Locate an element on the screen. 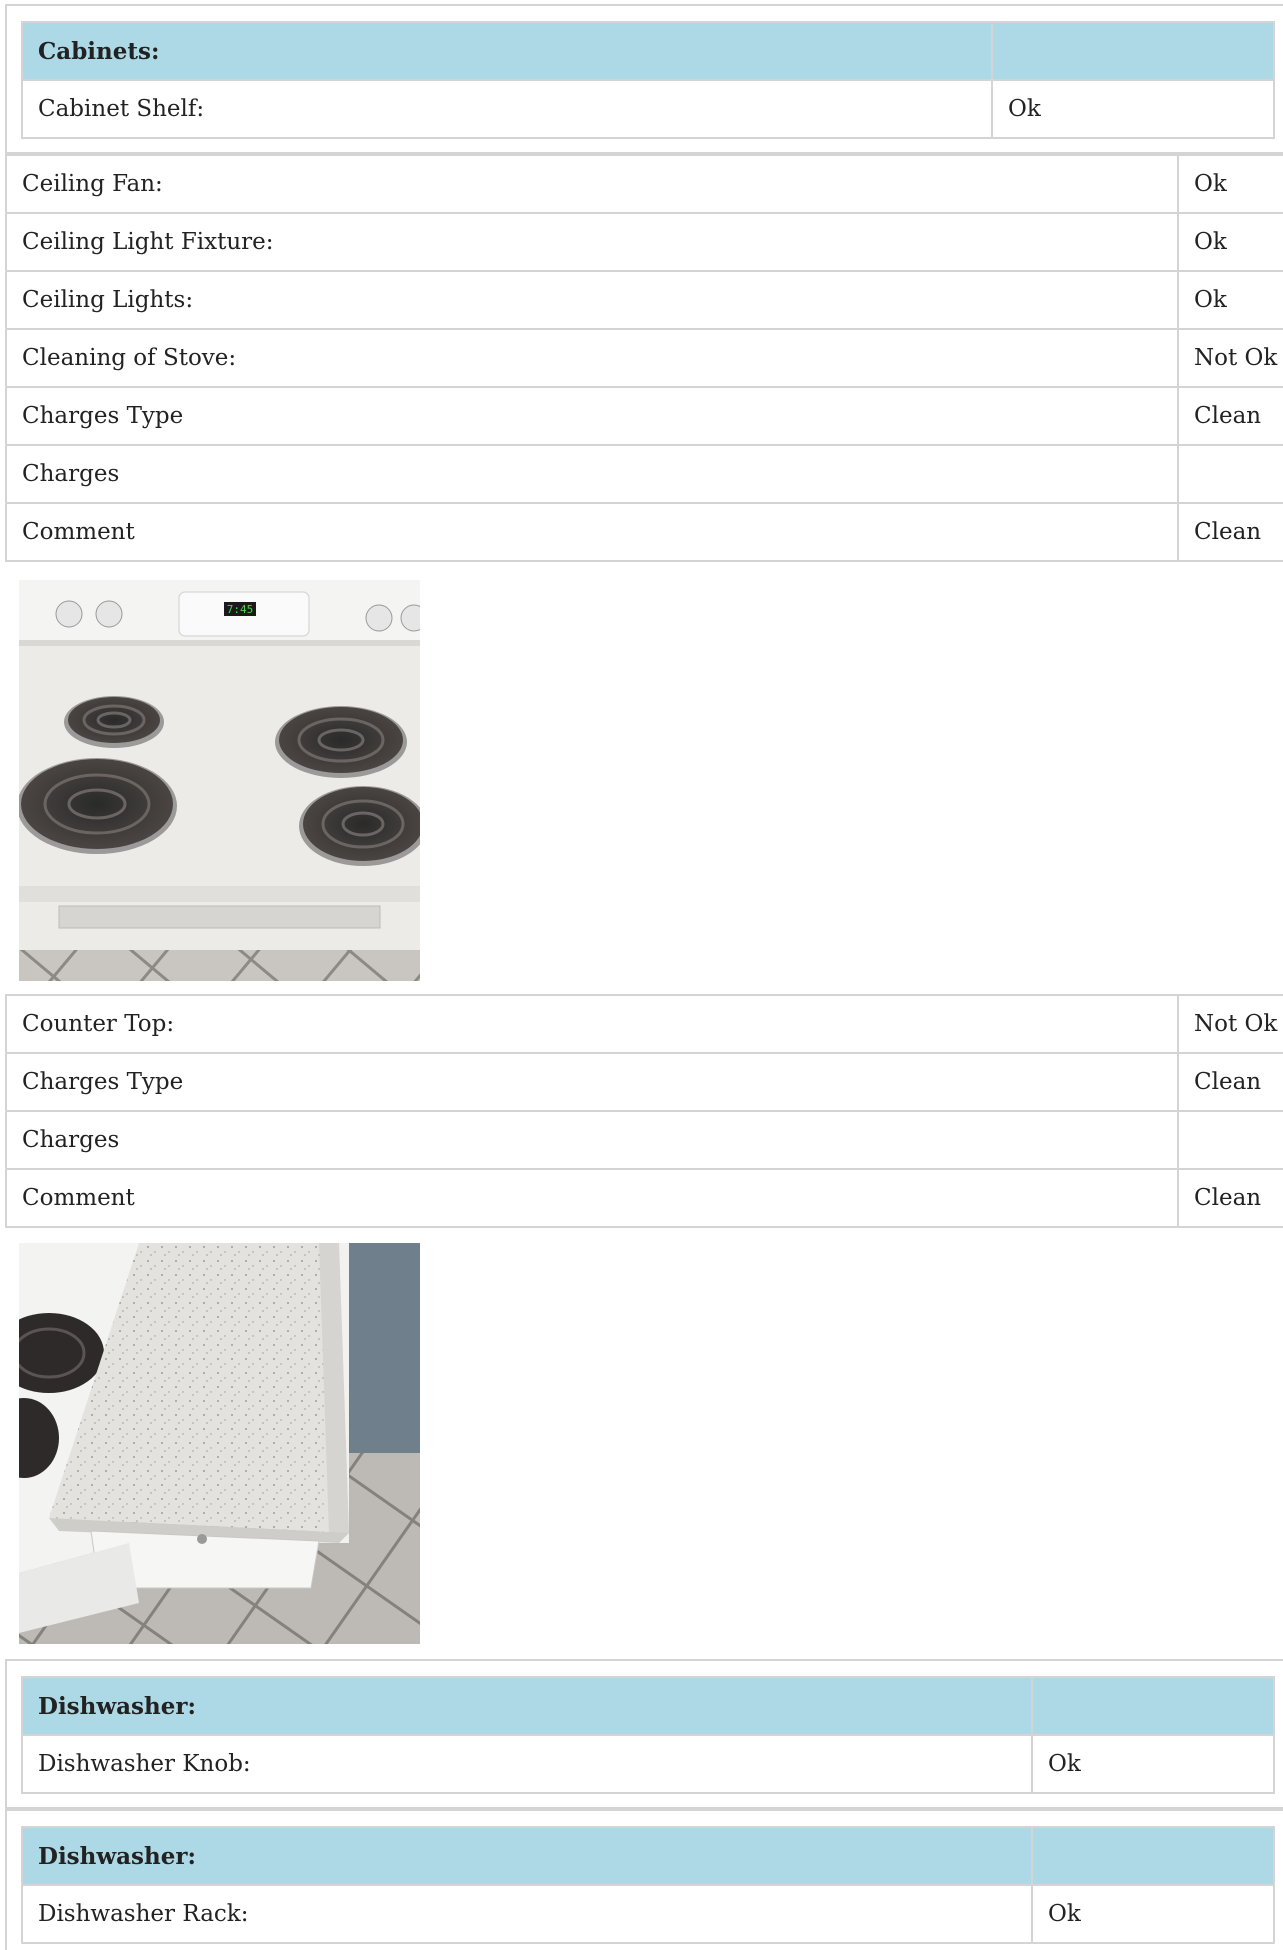  dishwasher-rack-section: Dishwasher: Dishwasher Rack: Ok is located at coordinates (644, 1879).